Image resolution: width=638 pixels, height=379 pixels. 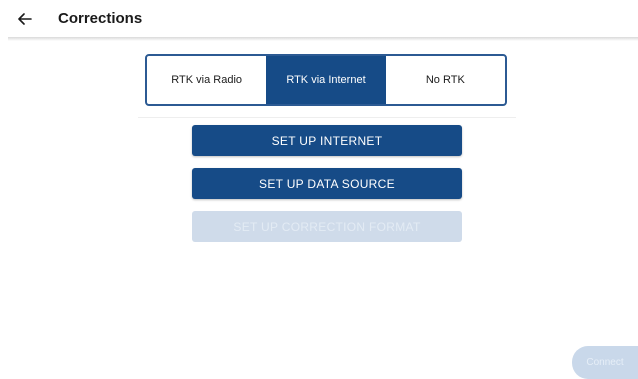 What do you see at coordinates (206, 80) in the screenshot?
I see `rtk-option-radio: RTK via Radio` at bounding box center [206, 80].